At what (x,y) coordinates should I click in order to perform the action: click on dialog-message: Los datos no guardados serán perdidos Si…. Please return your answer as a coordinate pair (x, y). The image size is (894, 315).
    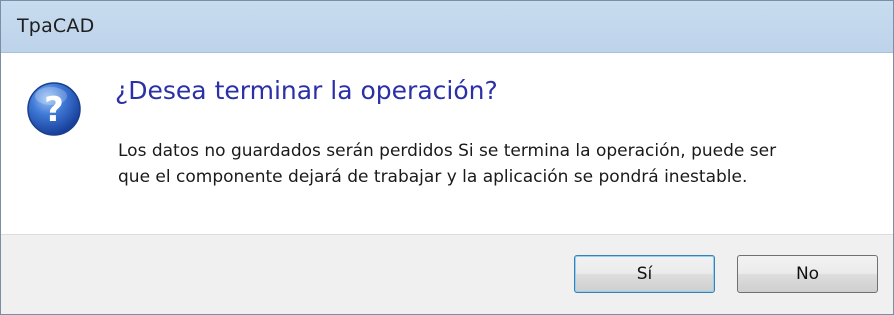
    Looking at the image, I should click on (498, 164).